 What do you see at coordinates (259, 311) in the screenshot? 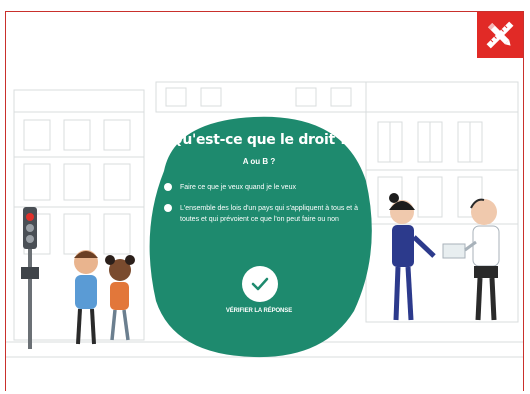
I see `verify-answer-label: VÉRIFIER LA RÉPONSE` at bounding box center [259, 311].